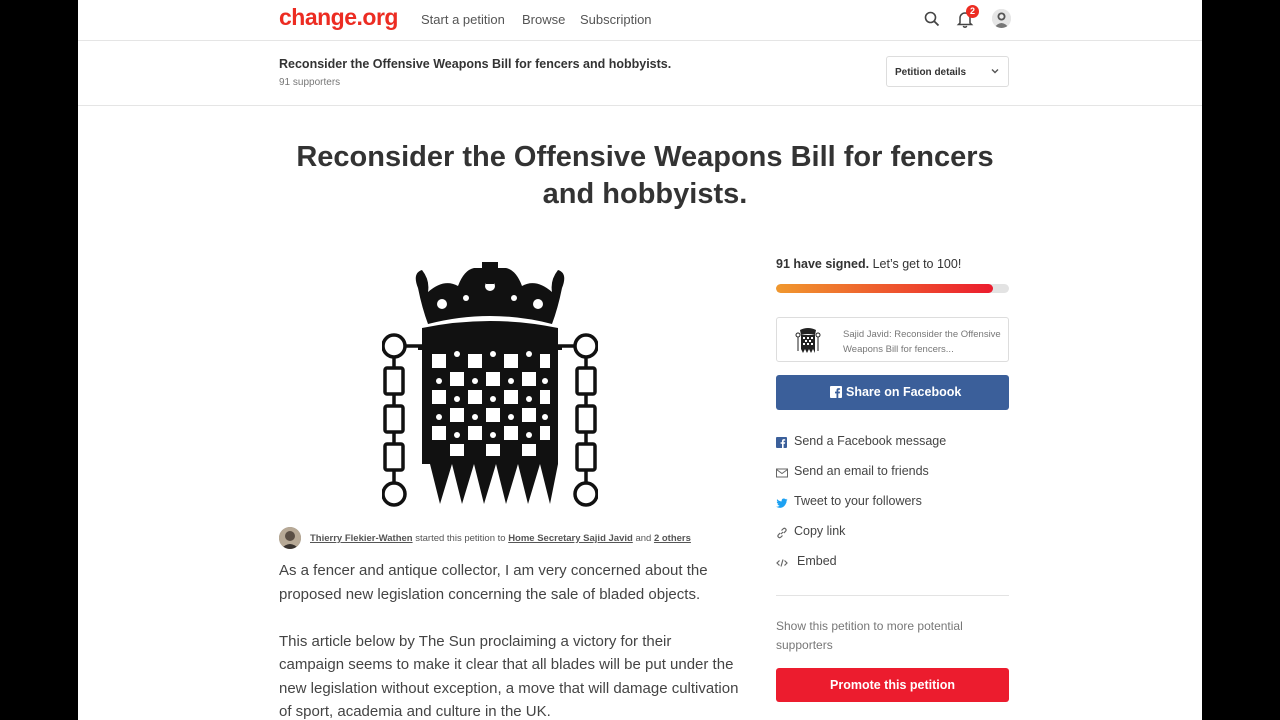  What do you see at coordinates (884, 288) in the screenshot?
I see `progress-fill` at bounding box center [884, 288].